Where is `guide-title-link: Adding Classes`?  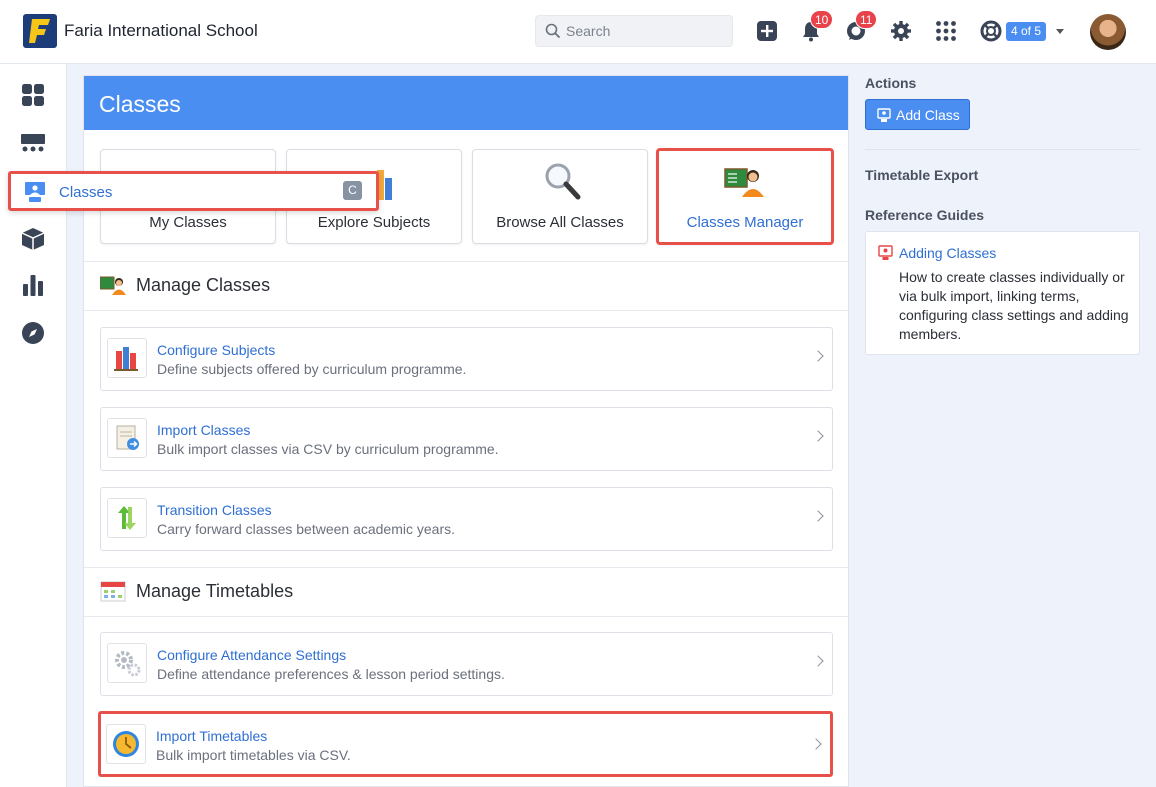 guide-title-link: Adding Classes is located at coordinates (947, 253).